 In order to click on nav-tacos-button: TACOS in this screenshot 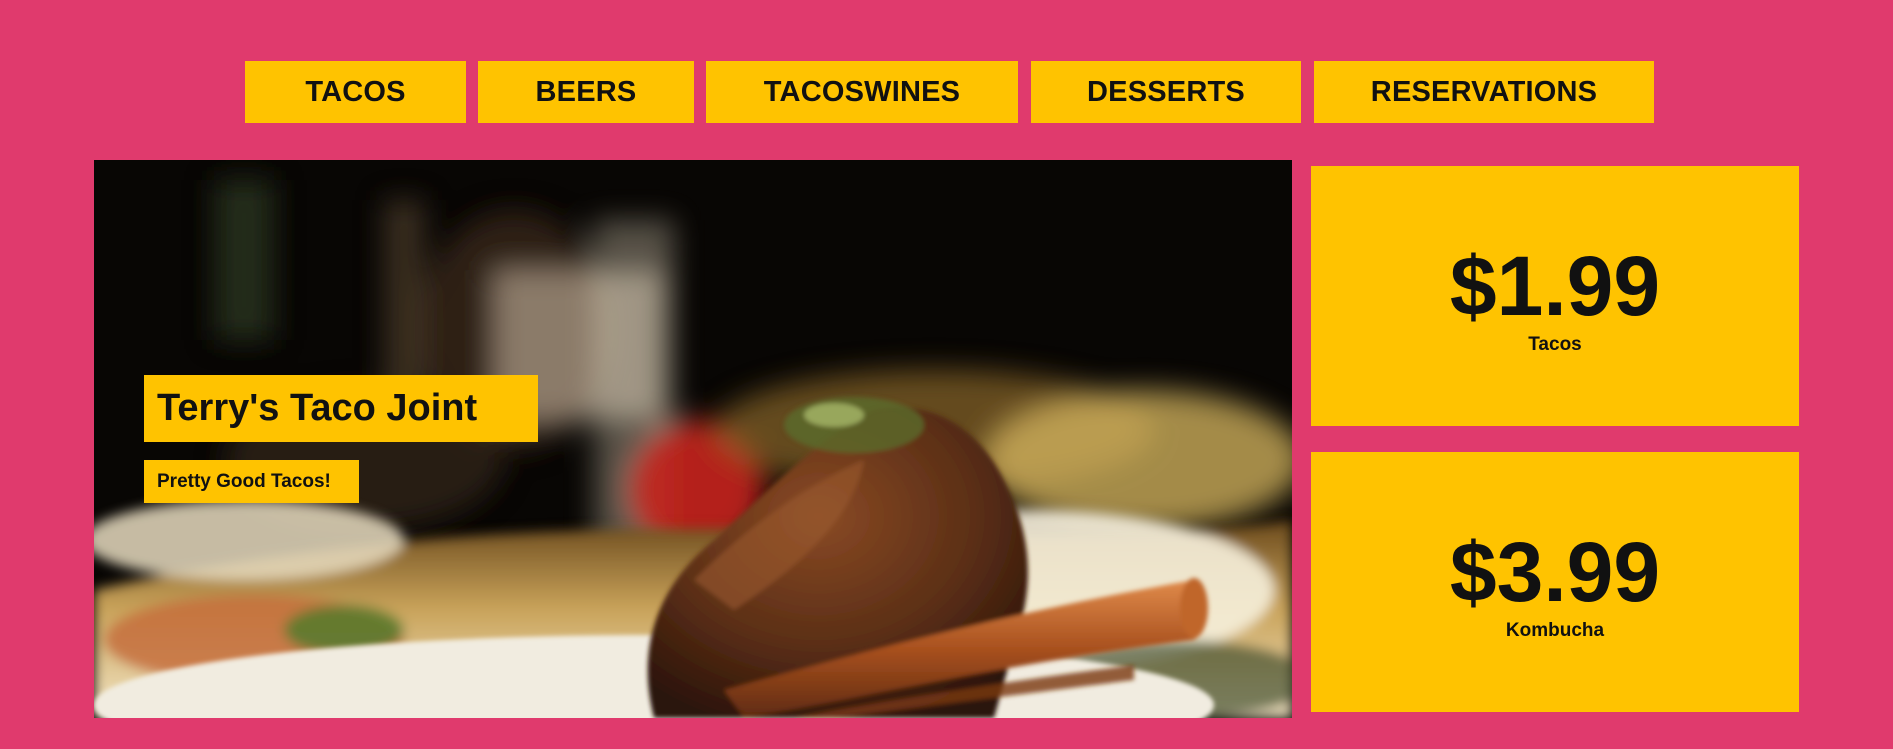, I will do `click(355, 92)`.